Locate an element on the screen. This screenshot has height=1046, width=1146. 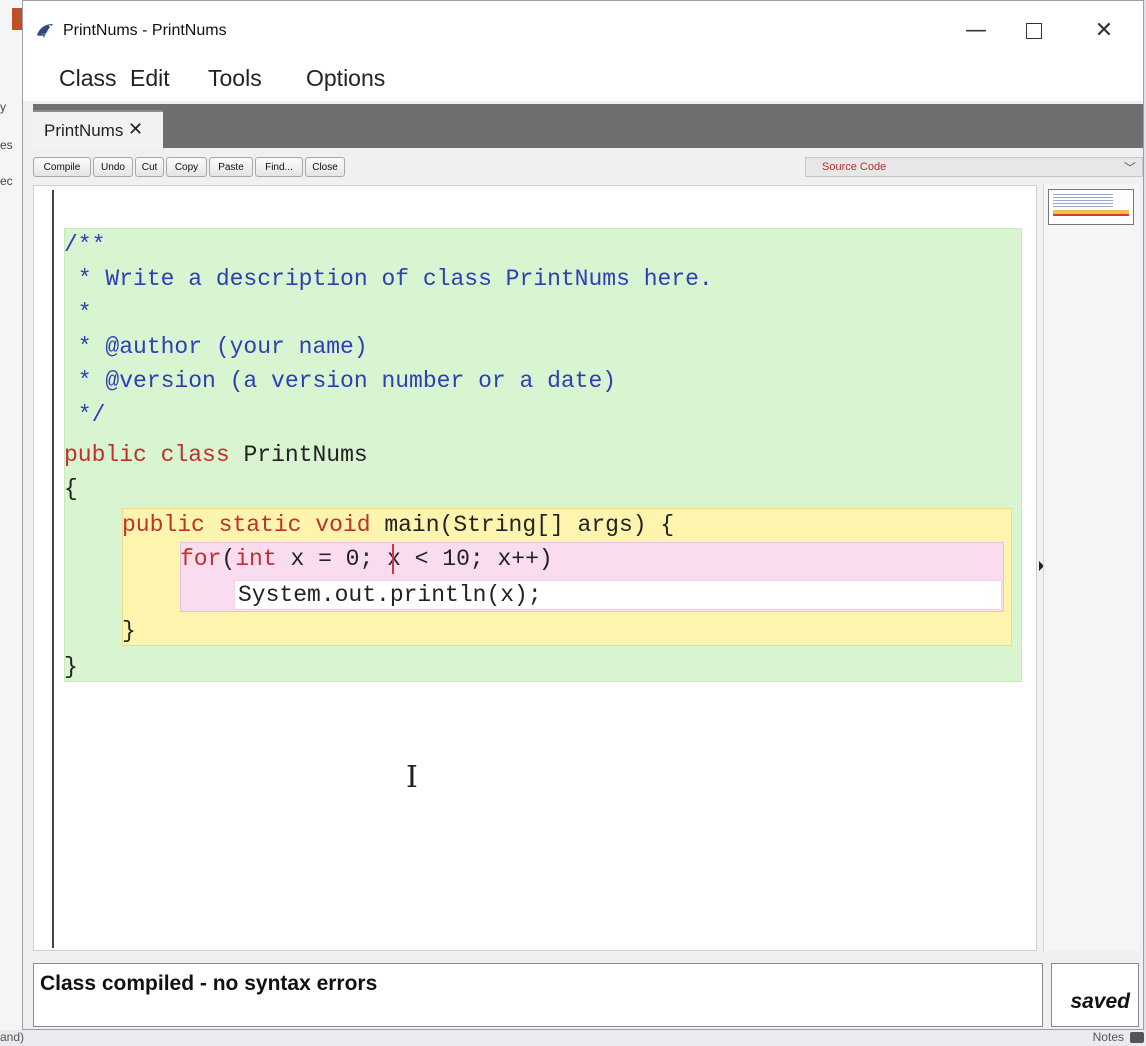
background-text: and) is located at coordinates (12, 1037).